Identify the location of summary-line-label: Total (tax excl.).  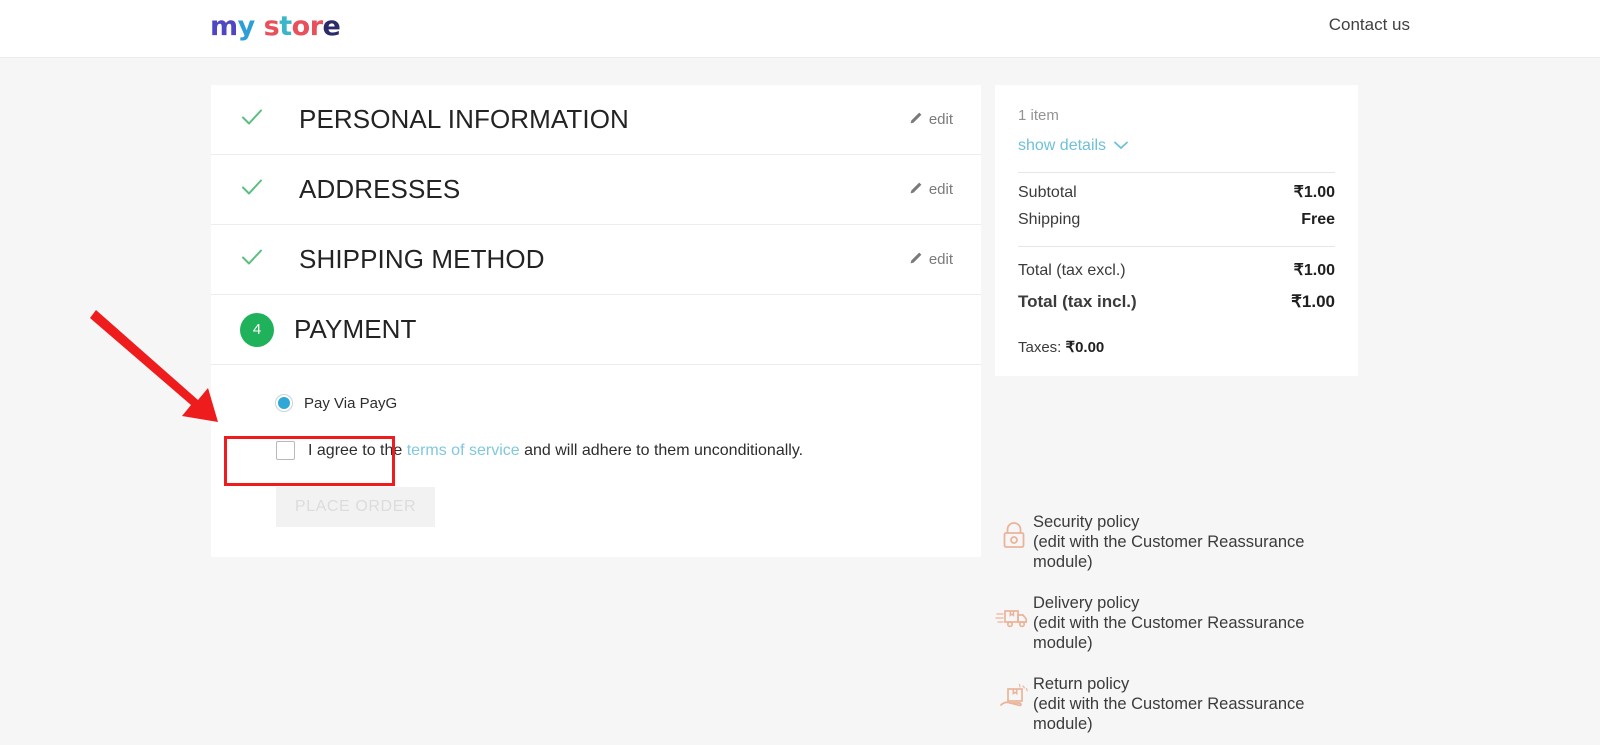
(1072, 270).